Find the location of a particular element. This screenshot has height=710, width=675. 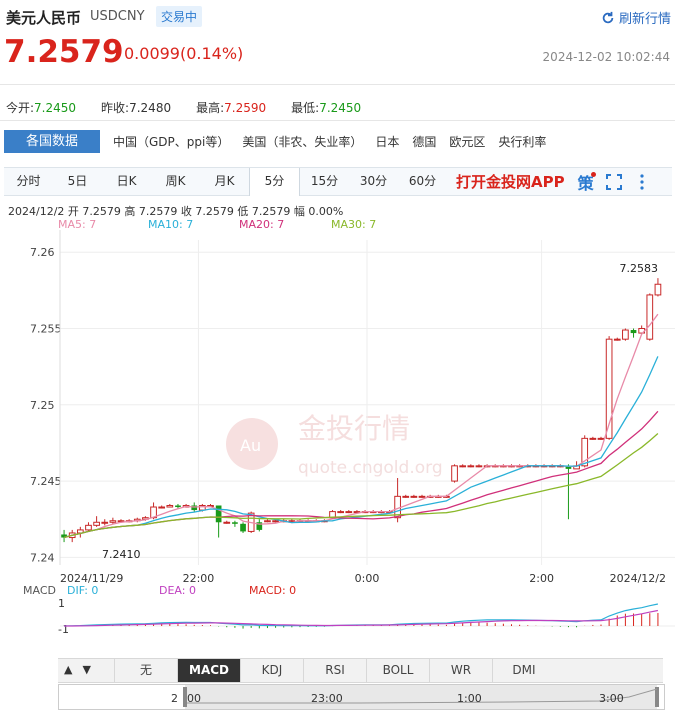

tab-intraday: 分时 is located at coordinates (28, 181).